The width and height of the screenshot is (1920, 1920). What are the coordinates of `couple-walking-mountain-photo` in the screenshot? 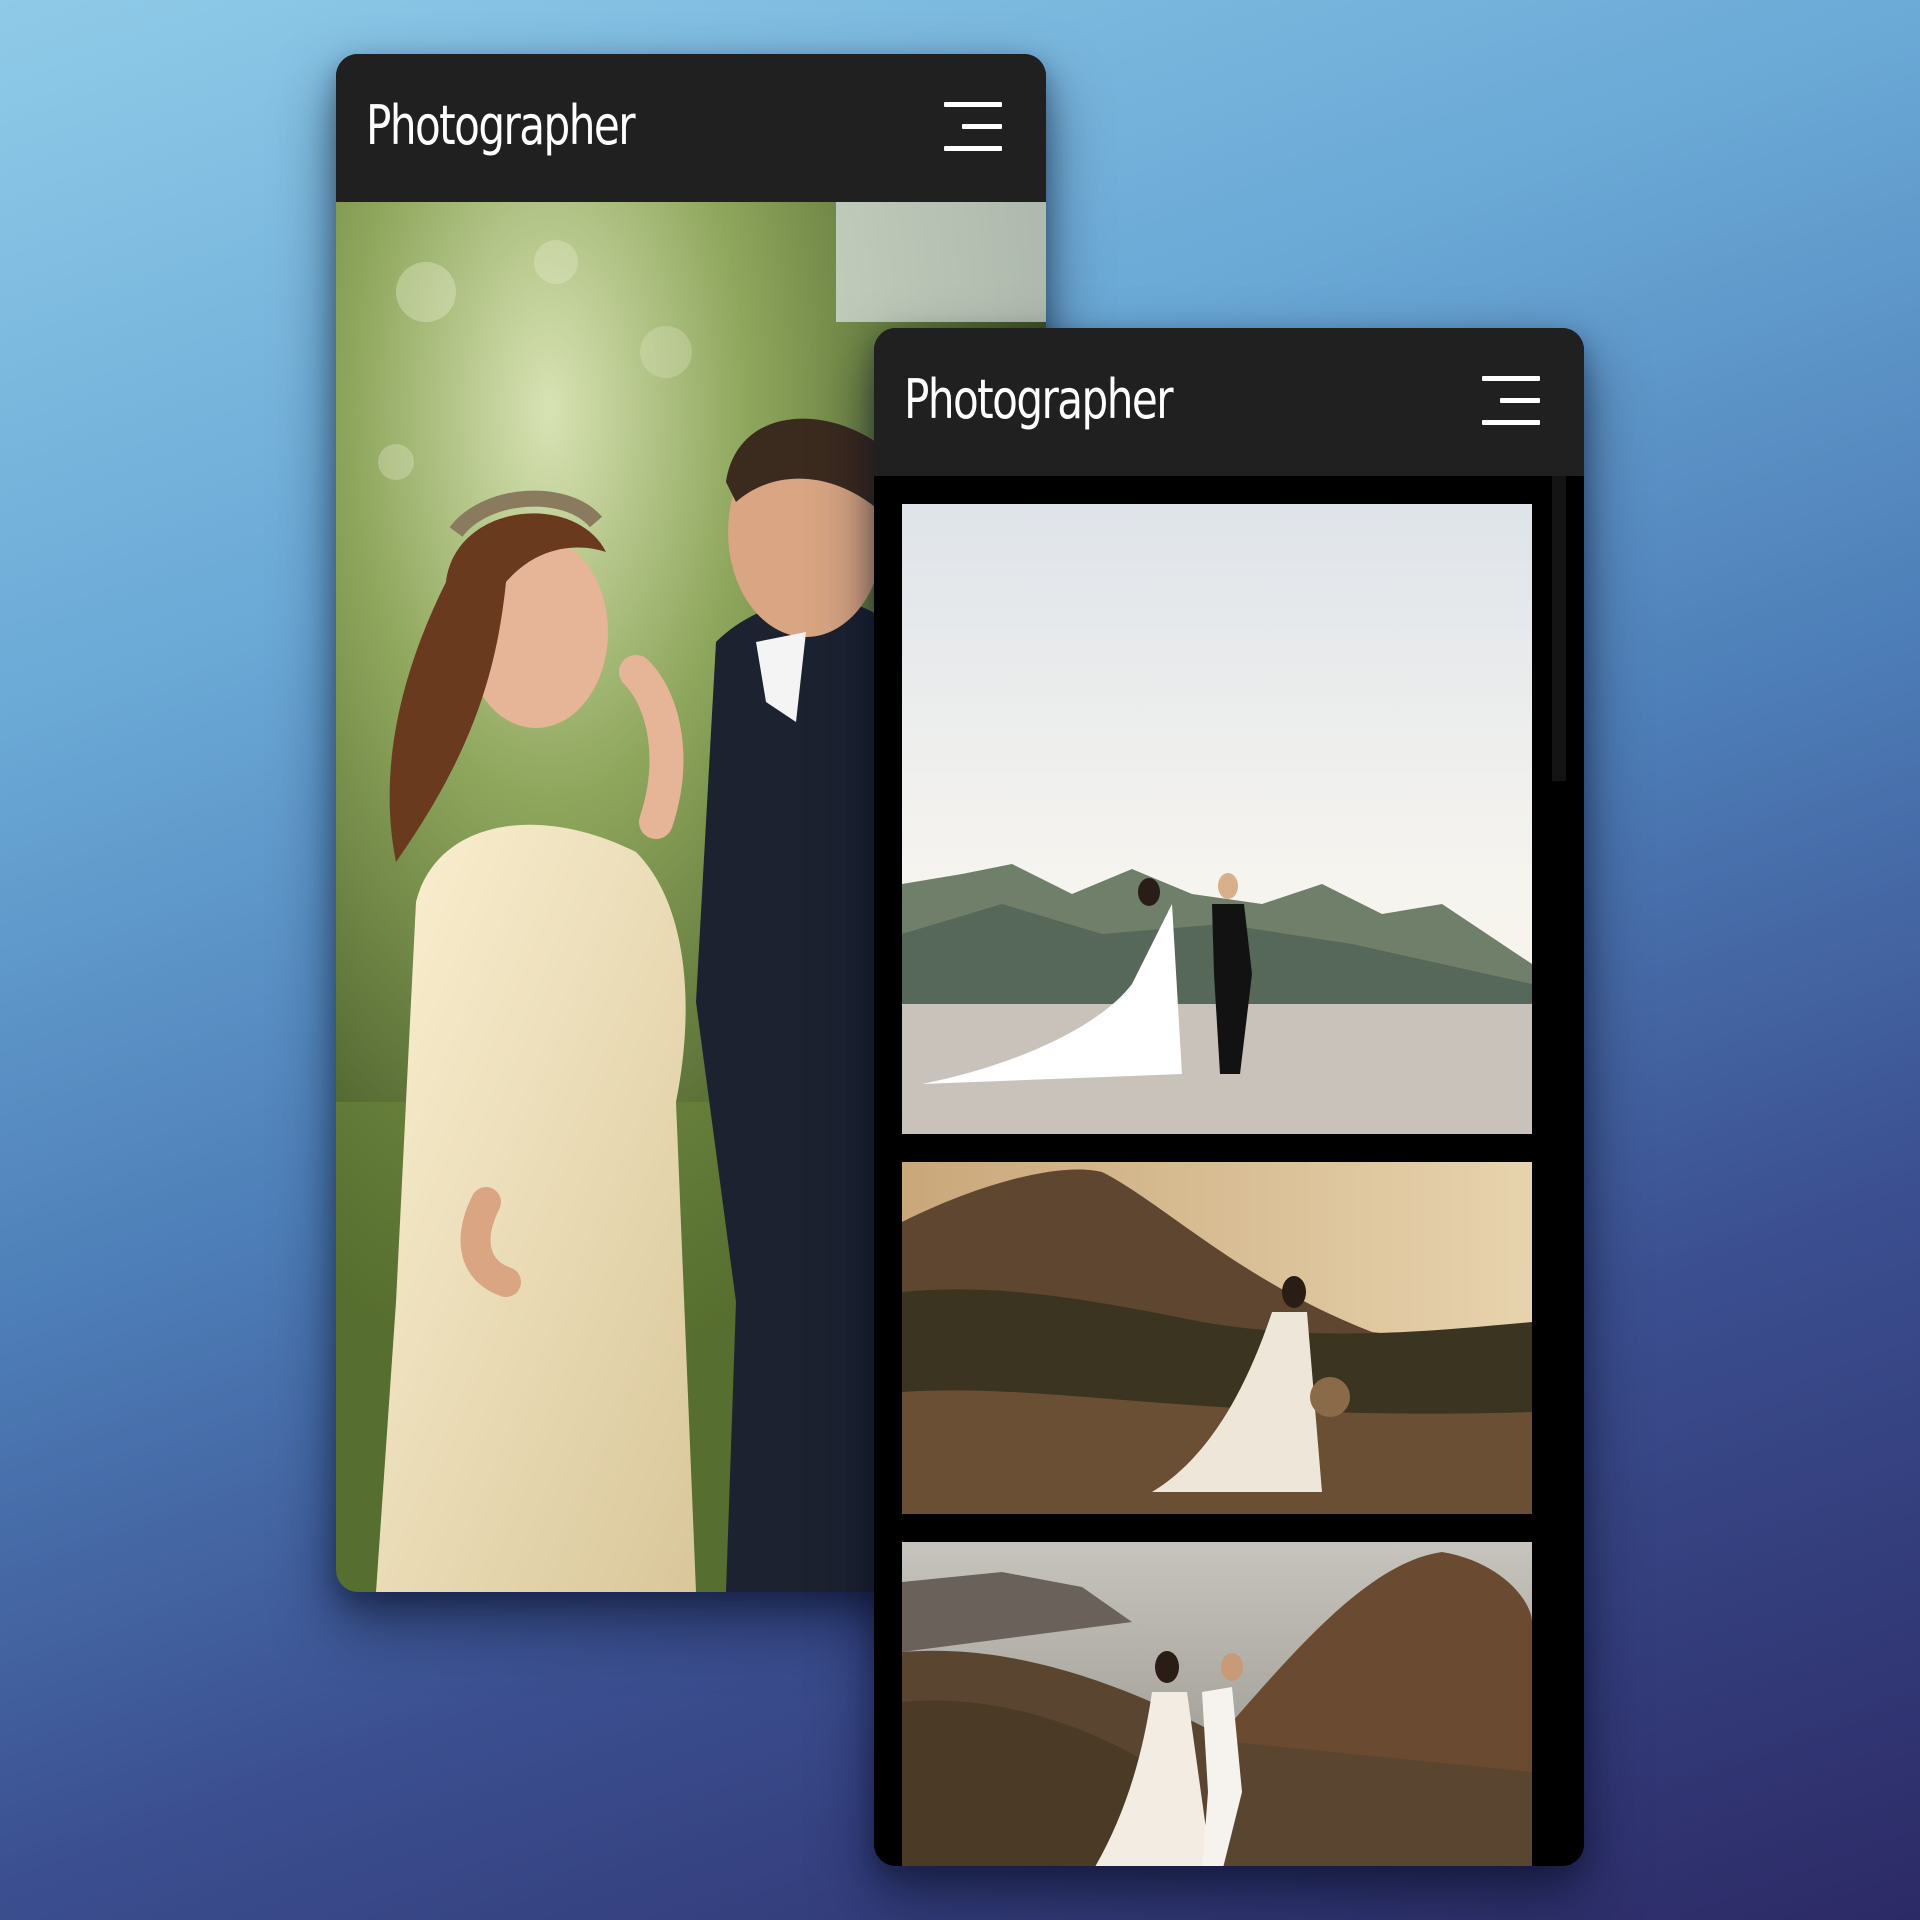 It's located at (1217, 819).